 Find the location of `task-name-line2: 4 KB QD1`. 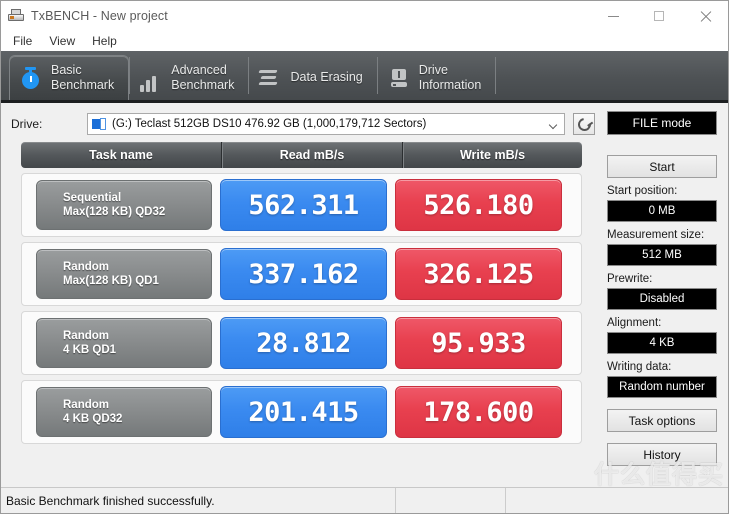

task-name-line2: 4 KB QD1 is located at coordinates (90, 350).